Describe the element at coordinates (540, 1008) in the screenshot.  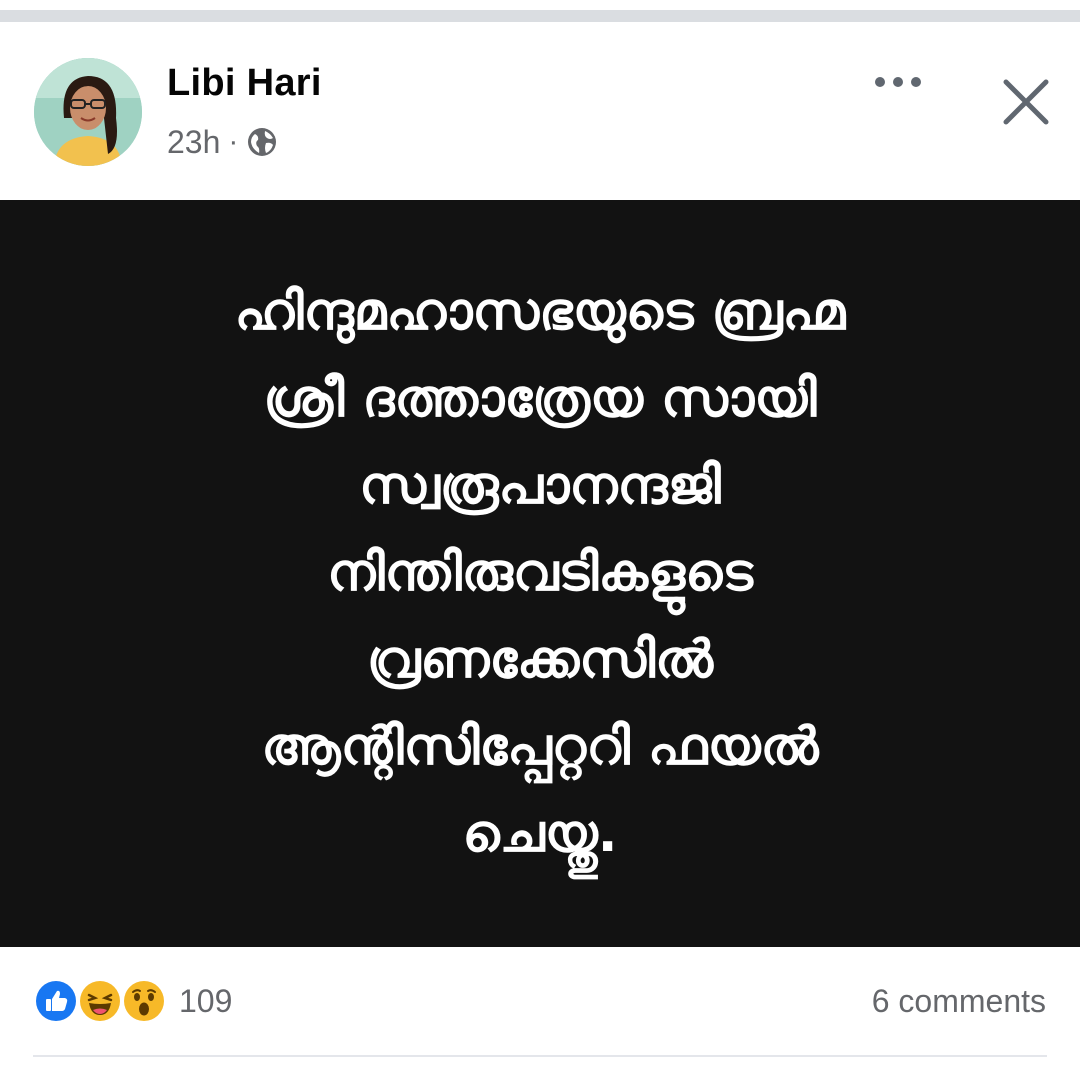
I see `post-footer: 109 6 comments` at that location.